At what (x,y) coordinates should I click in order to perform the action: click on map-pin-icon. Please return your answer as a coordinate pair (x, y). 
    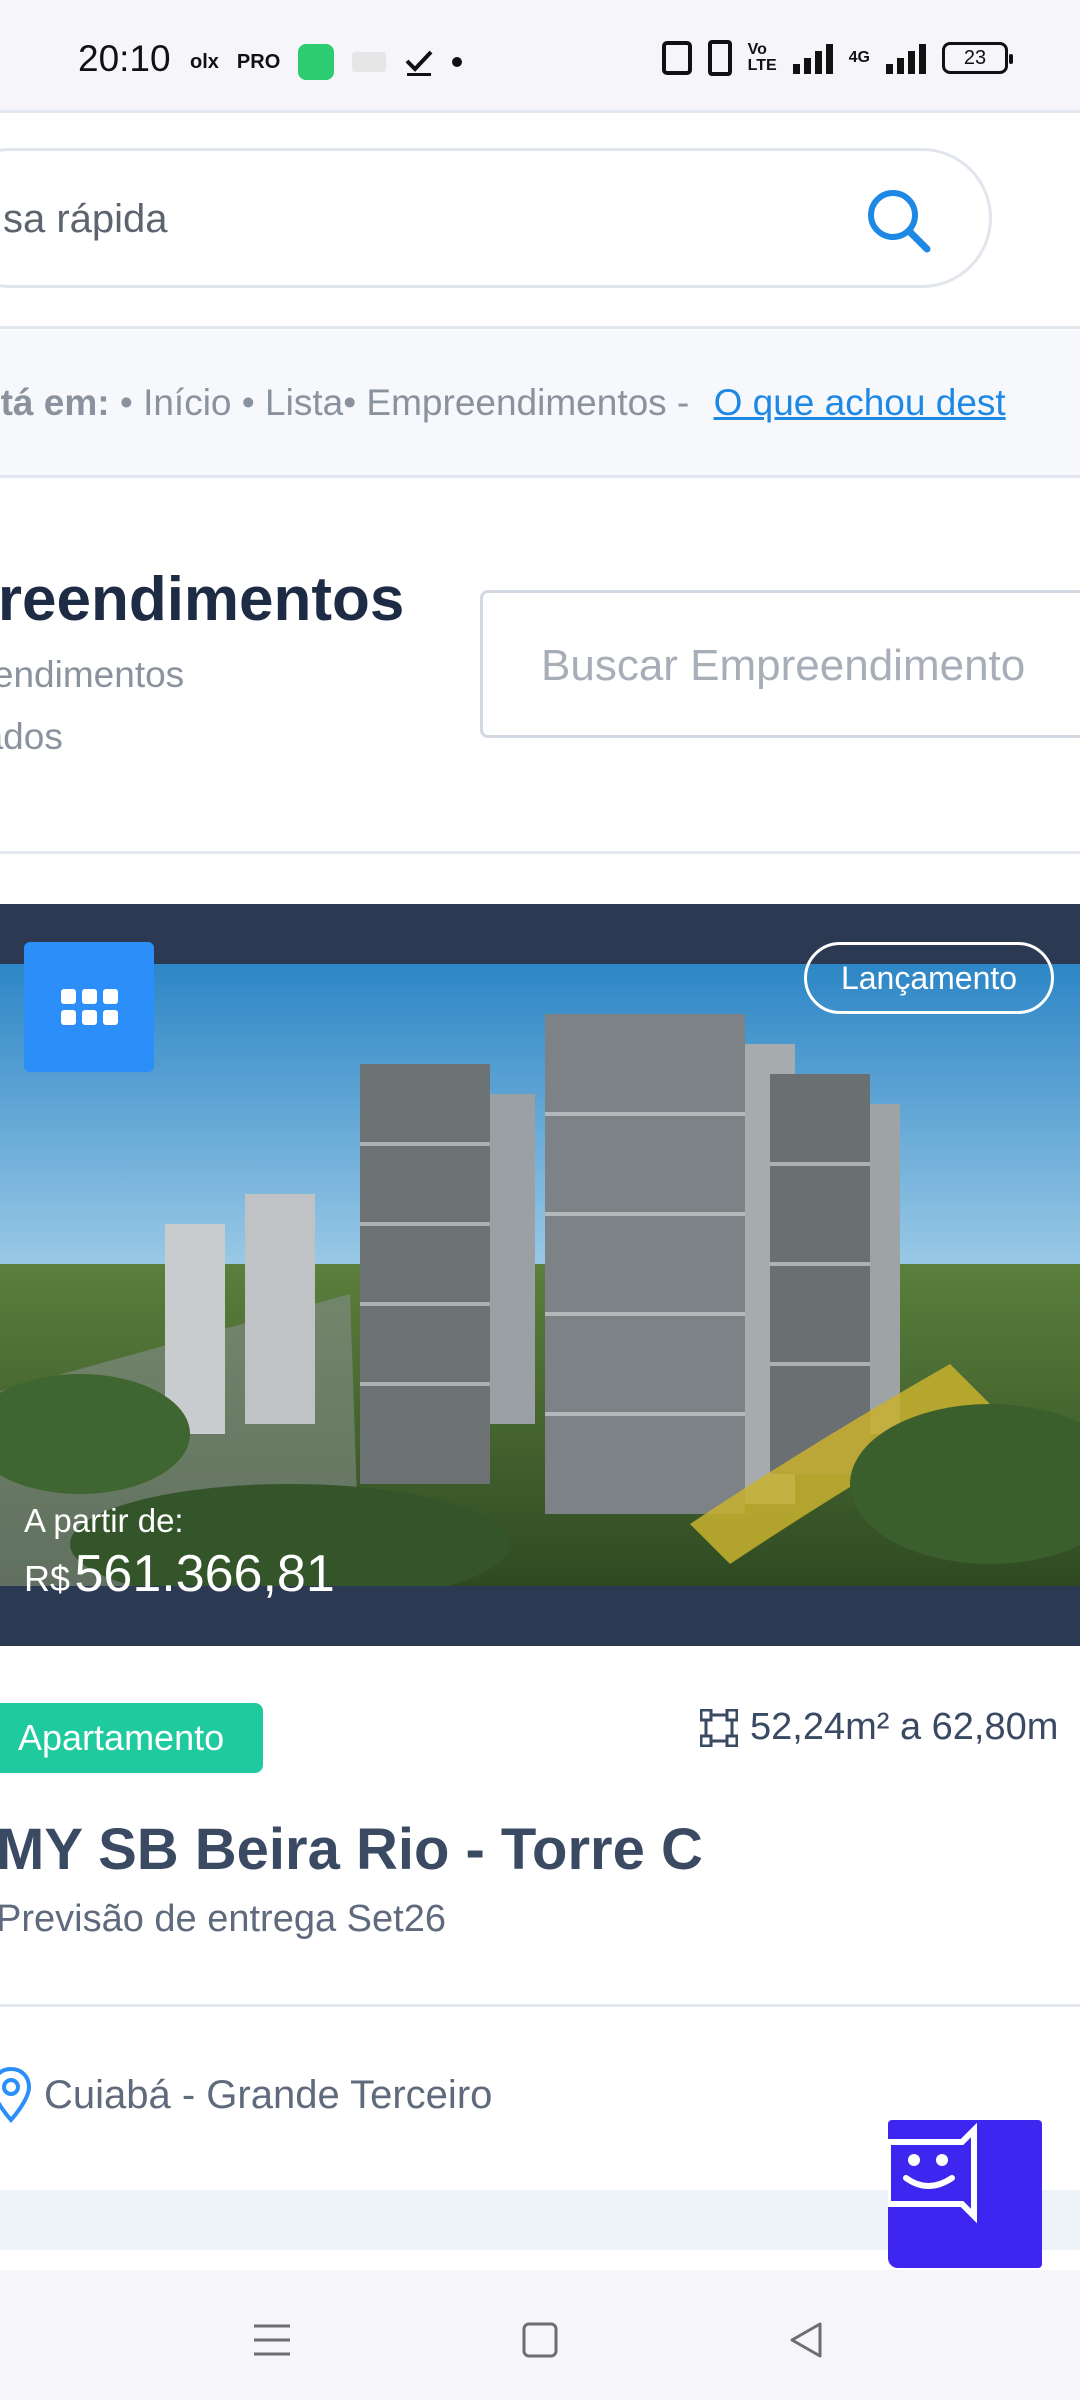
    Looking at the image, I should click on (16, 2094).